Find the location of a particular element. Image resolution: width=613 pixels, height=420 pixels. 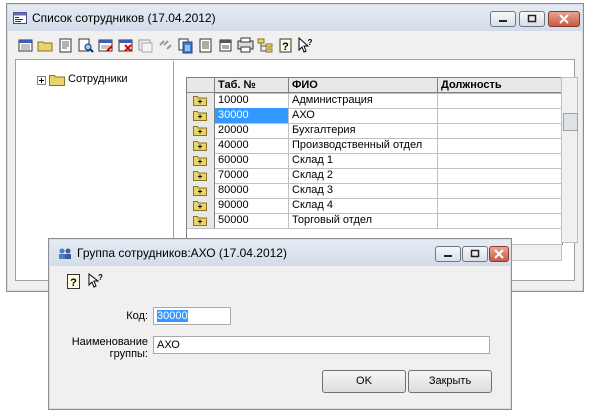

table-row: 10000 Администрация is located at coordinates (374, 101).